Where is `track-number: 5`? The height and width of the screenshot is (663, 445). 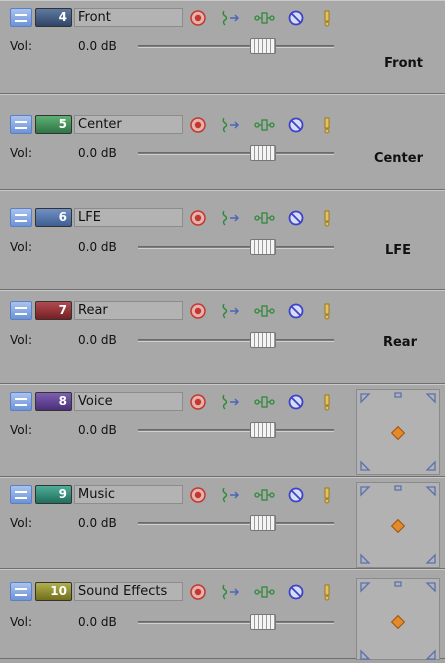
track-number: 5 is located at coordinates (53, 124).